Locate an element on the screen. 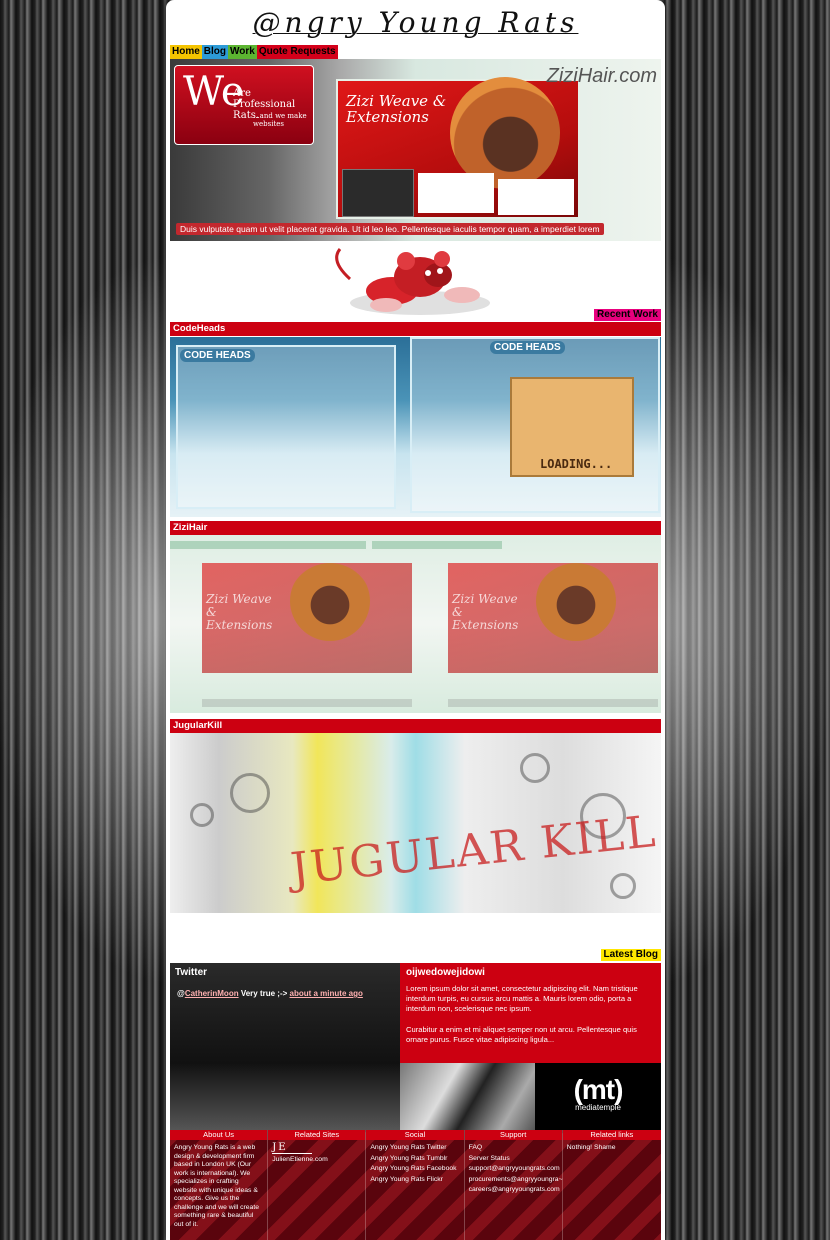 The height and width of the screenshot is (1240, 830). codeheads-screen-left is located at coordinates (286, 427).